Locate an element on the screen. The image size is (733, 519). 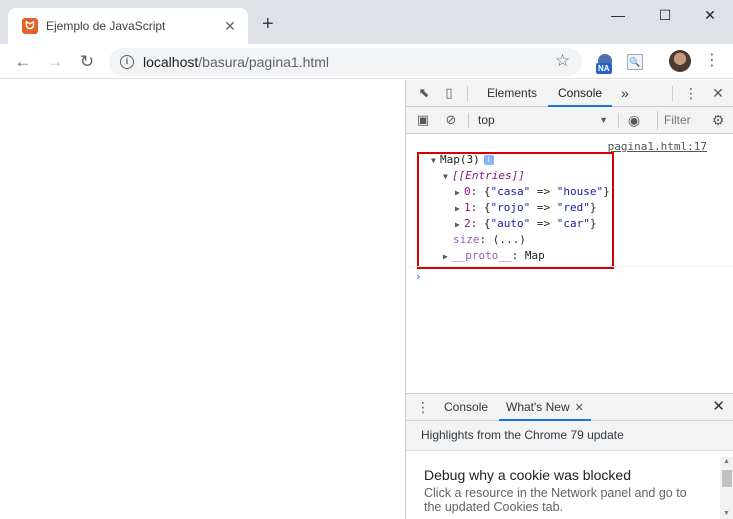
device-toolbar-icon: ▯ is located at coordinates (449, 93).